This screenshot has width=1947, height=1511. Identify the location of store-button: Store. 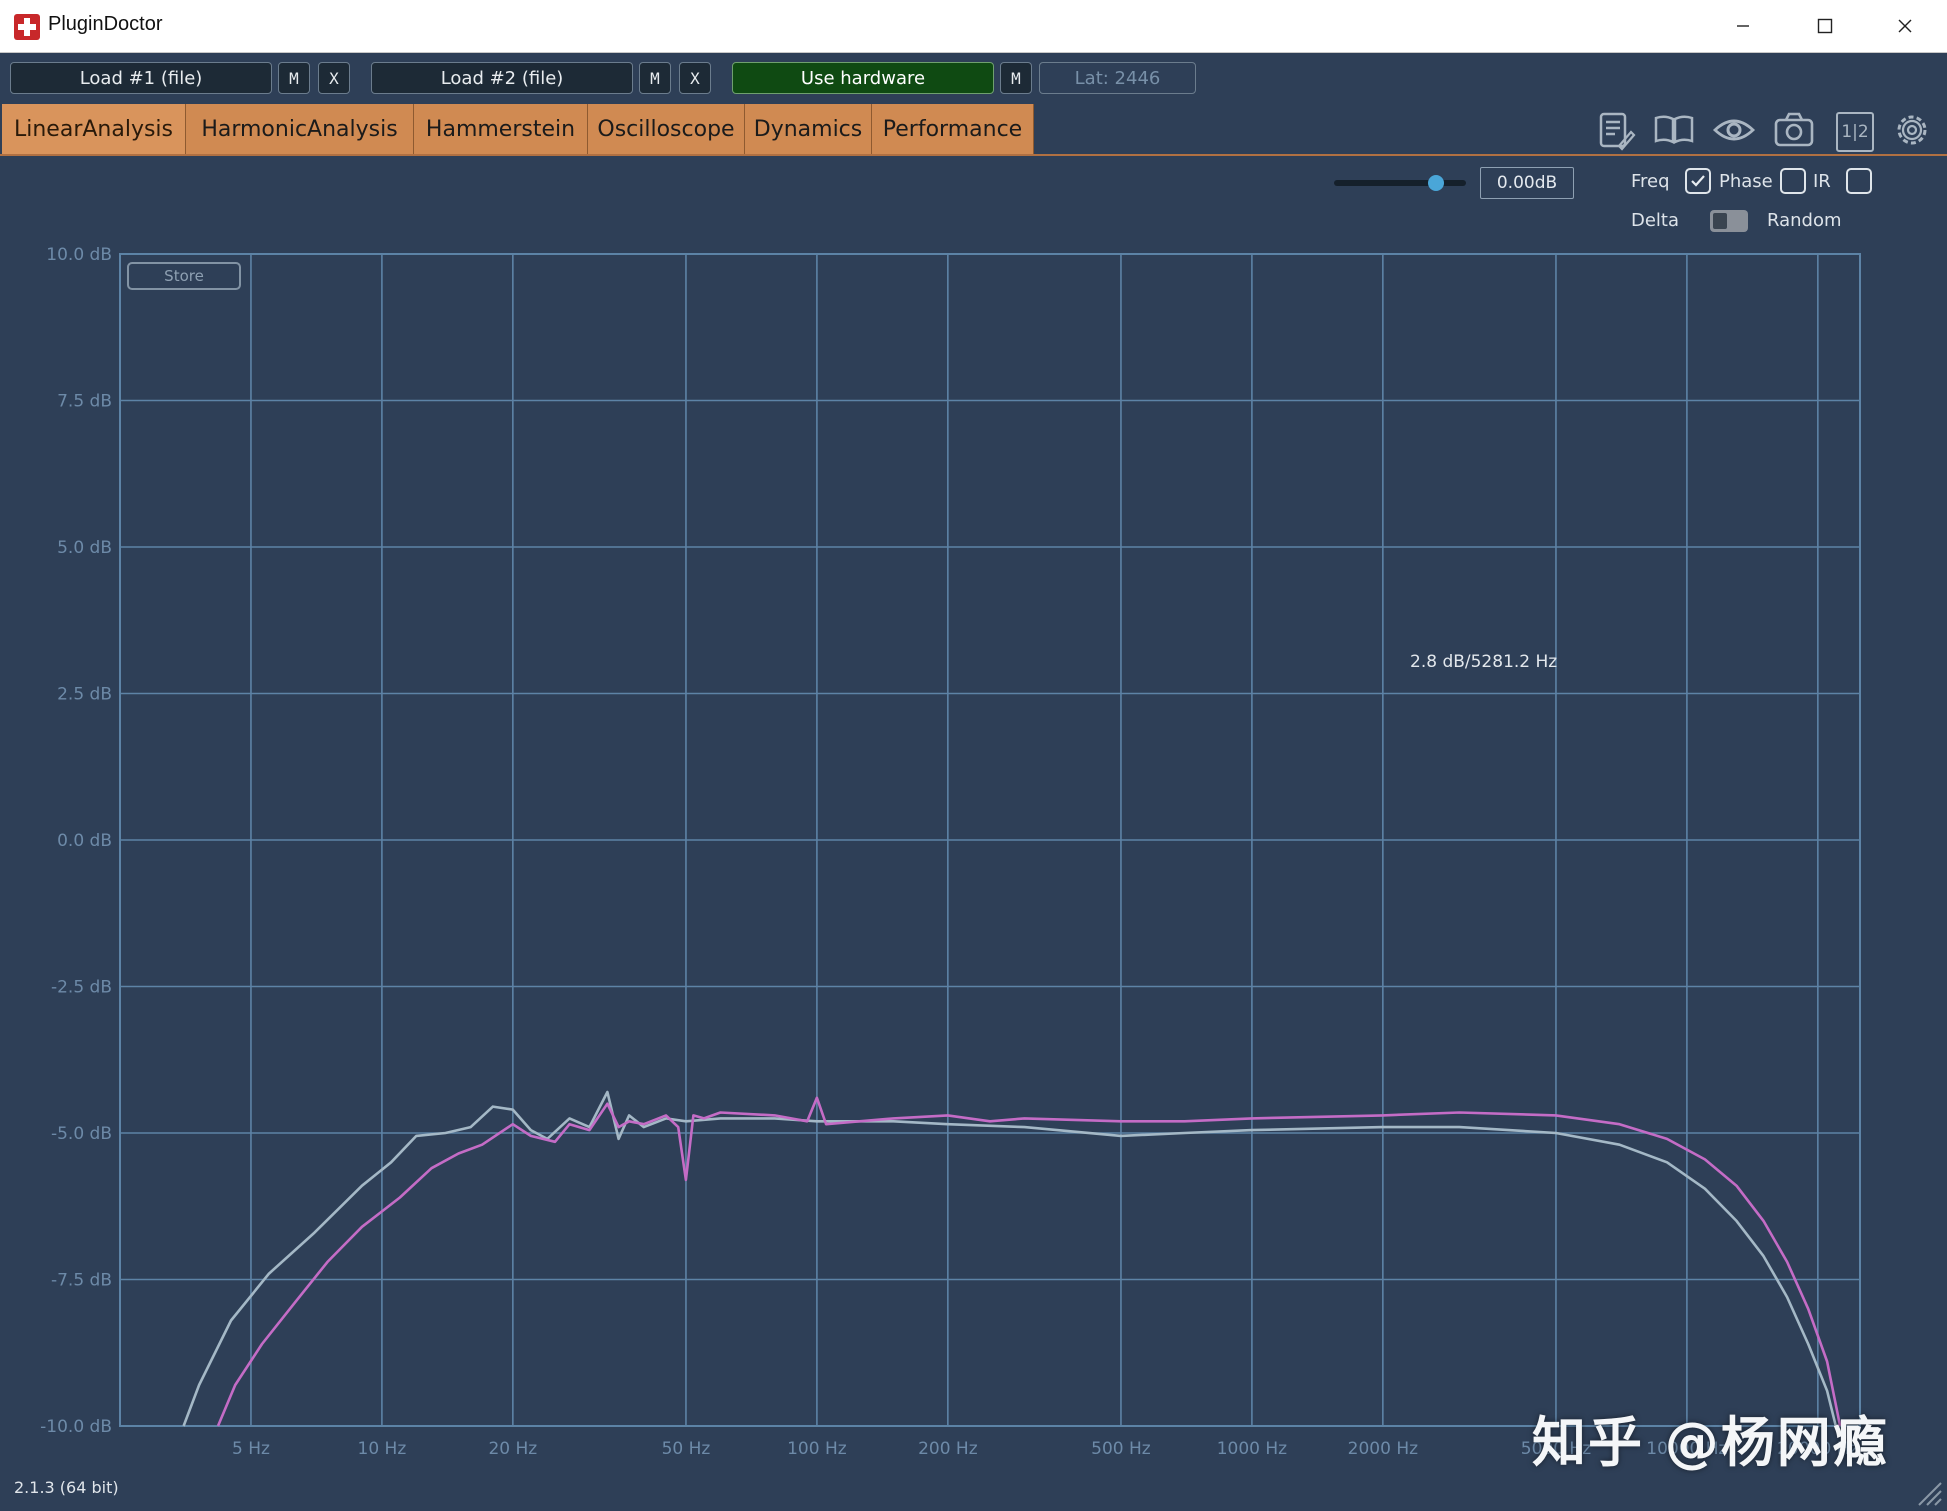
(184, 276).